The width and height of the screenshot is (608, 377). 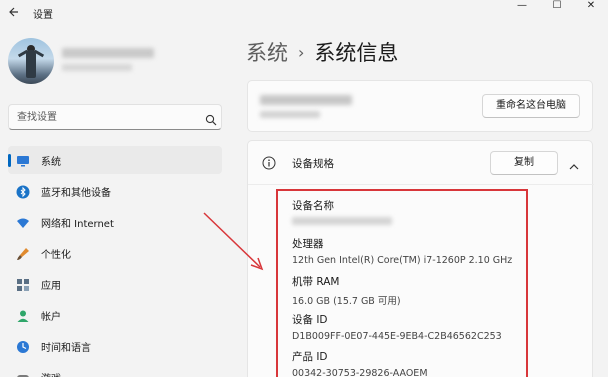 I want to click on sidebar-item-label: 蓝牙和其他设备, so click(x=76, y=193).